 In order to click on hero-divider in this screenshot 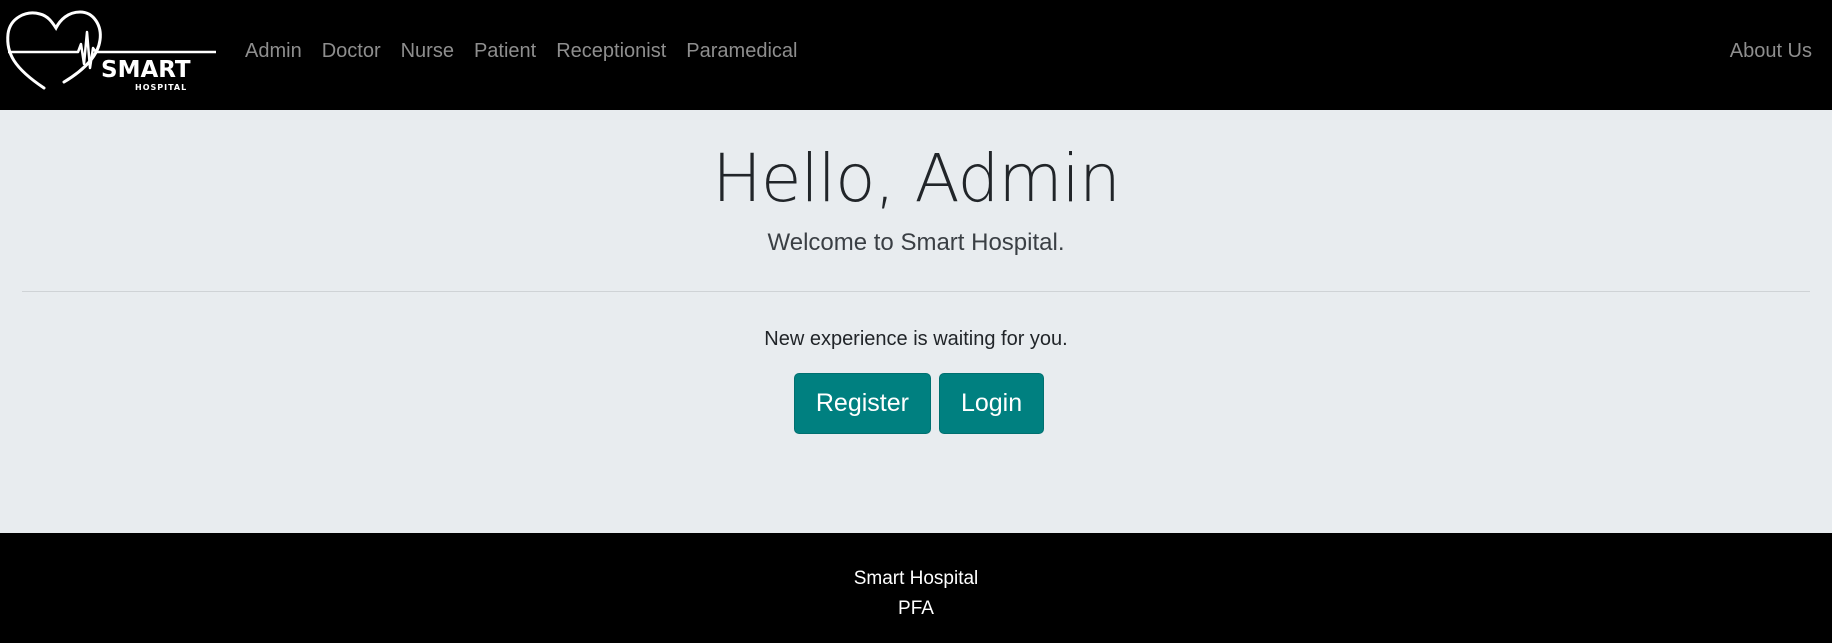, I will do `click(916, 291)`.